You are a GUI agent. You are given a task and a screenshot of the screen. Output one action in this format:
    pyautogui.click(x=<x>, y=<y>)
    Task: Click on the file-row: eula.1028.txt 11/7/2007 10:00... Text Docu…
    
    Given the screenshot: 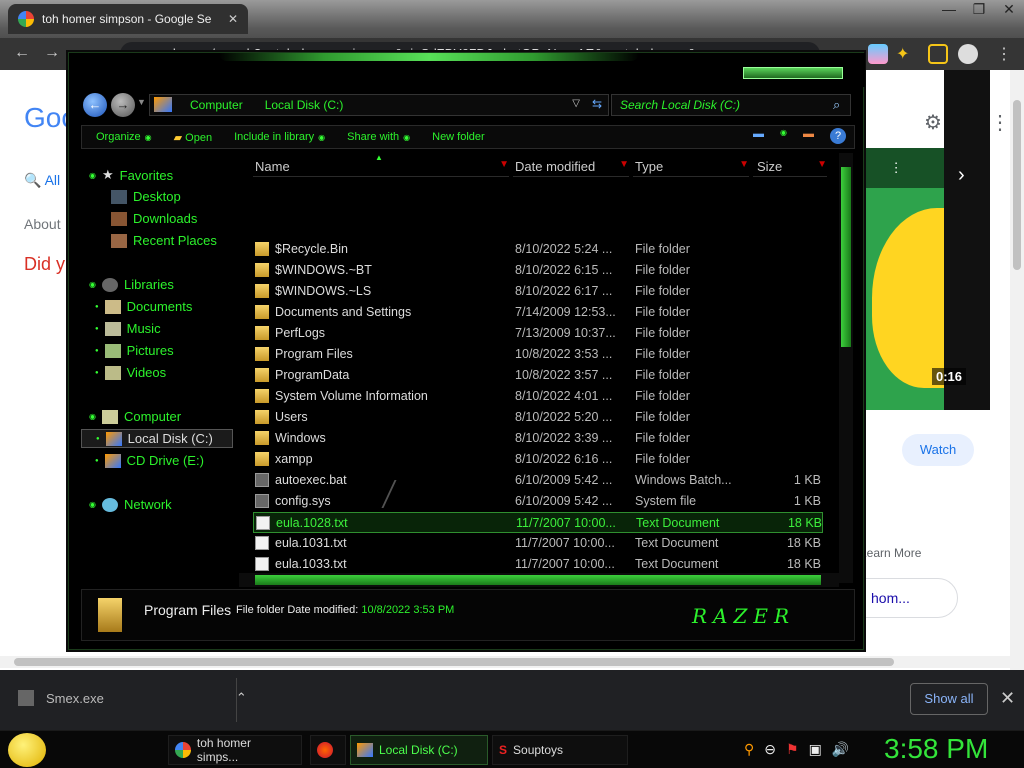 What is the action you would take?
    pyautogui.click(x=538, y=522)
    